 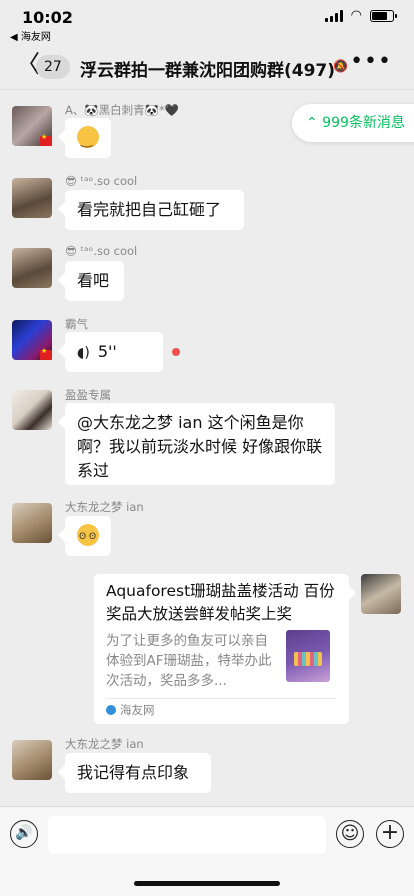 I want to click on chat-header: 〈 27 浮云群拍一群兼沈阳团购群(497) 🔕 •••, so click(x=207, y=66).